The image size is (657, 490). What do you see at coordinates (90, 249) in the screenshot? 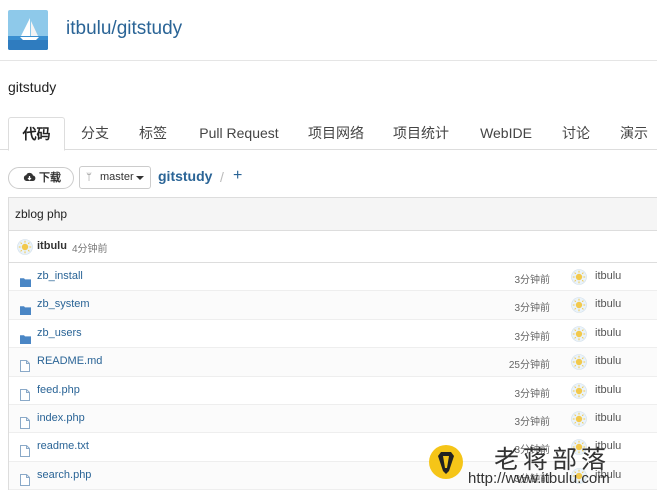
I see `commit-time: 4分钟前` at bounding box center [90, 249].